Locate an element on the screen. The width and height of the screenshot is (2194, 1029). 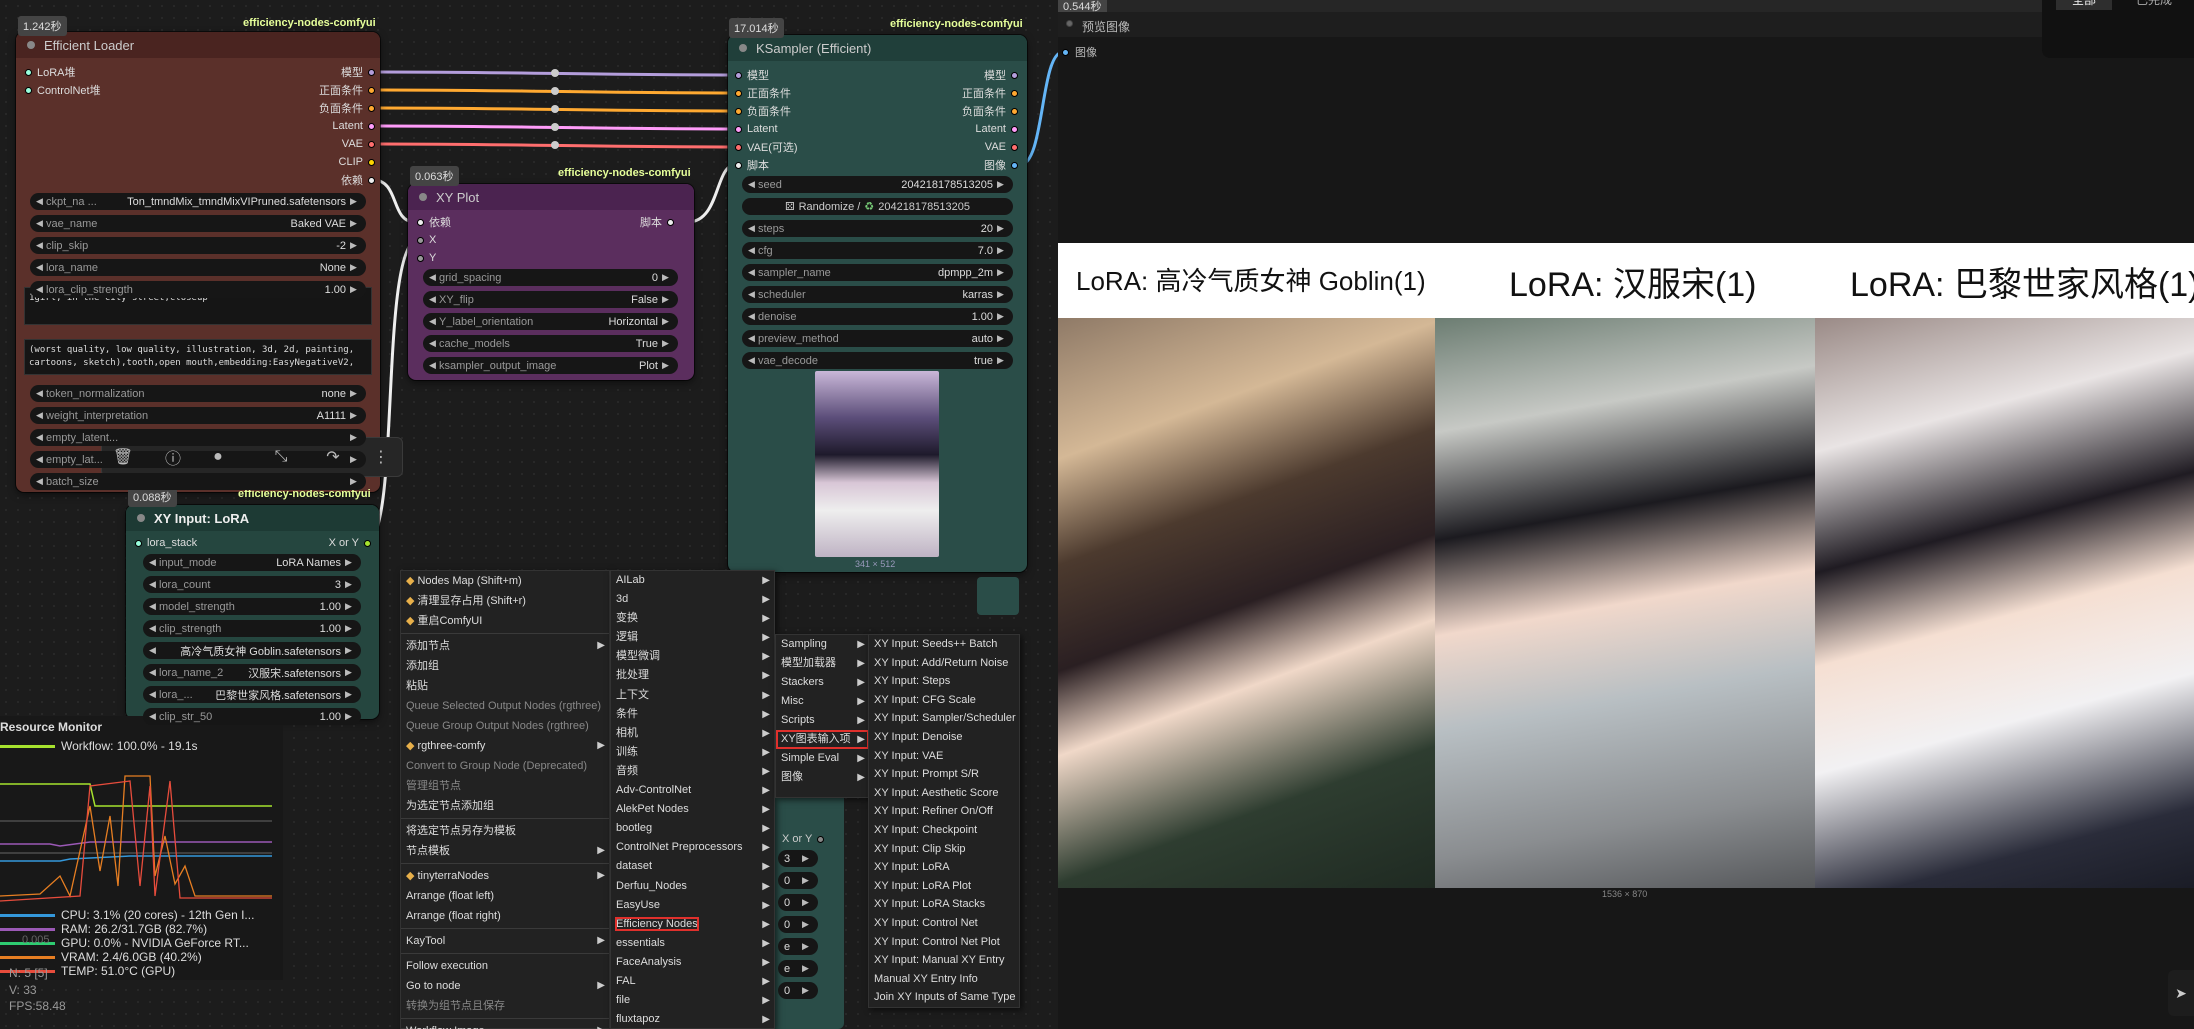
node-category-item: 批处理 ▶ is located at coordinates (692, 675).